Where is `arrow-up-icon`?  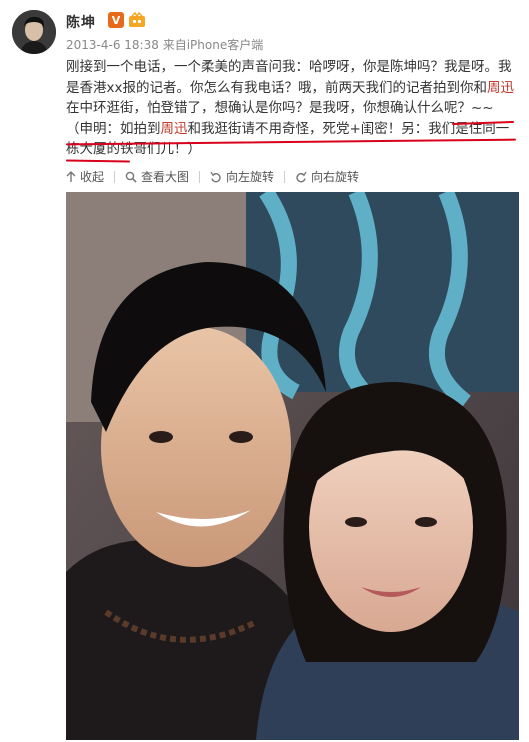
arrow-up-icon is located at coordinates (71, 176).